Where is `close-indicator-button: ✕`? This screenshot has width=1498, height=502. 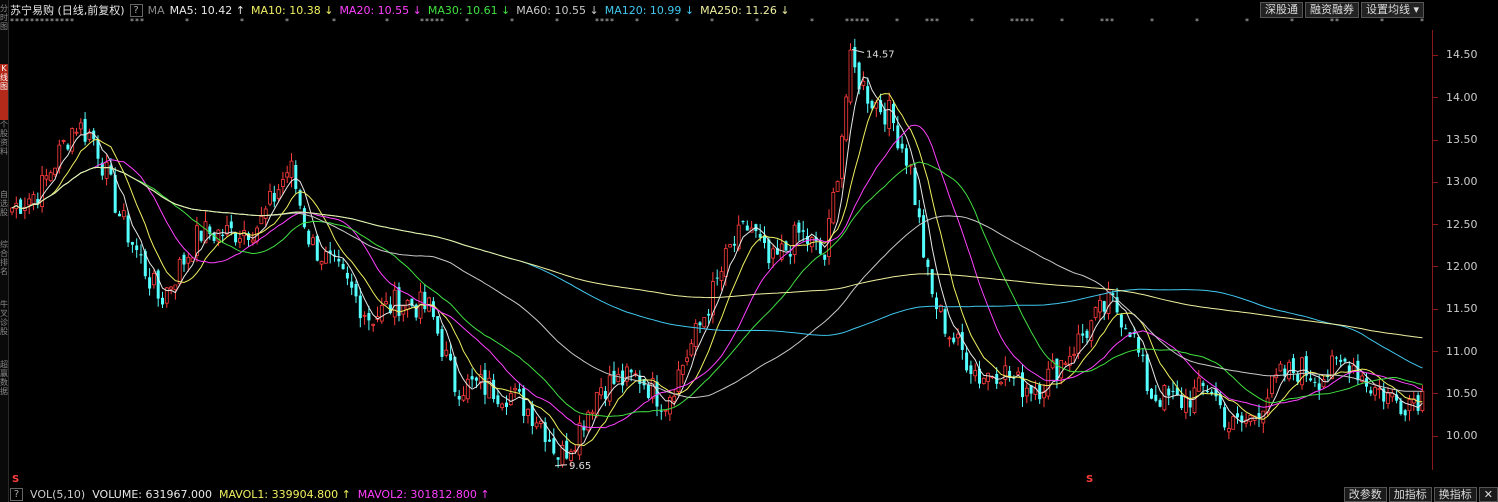
close-indicator-button: ✕ is located at coordinates (1488, 494).